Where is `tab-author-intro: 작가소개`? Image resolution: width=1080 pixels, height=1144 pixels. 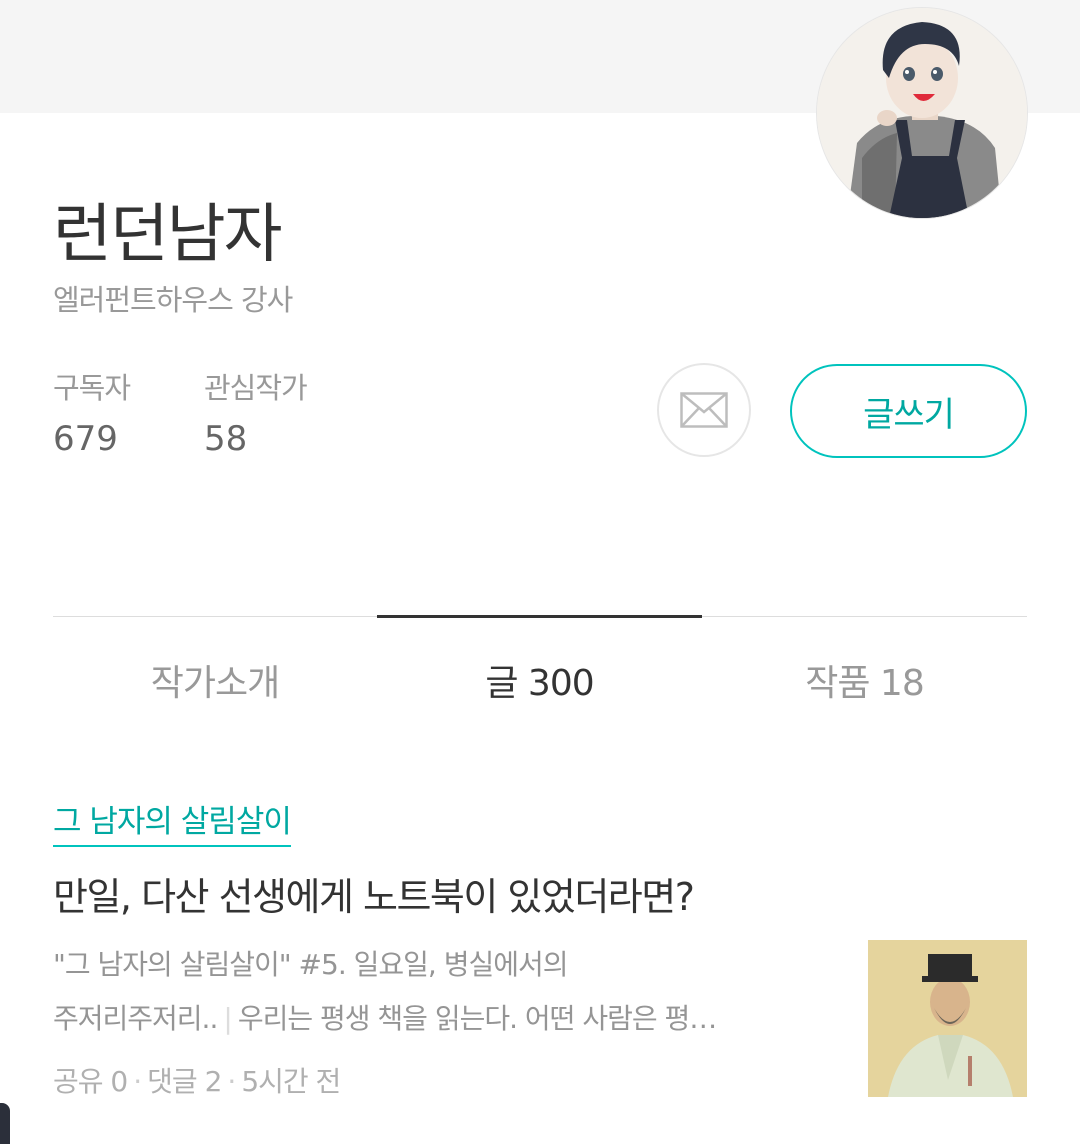
tab-author-intro: 작가소개 is located at coordinates (215, 679).